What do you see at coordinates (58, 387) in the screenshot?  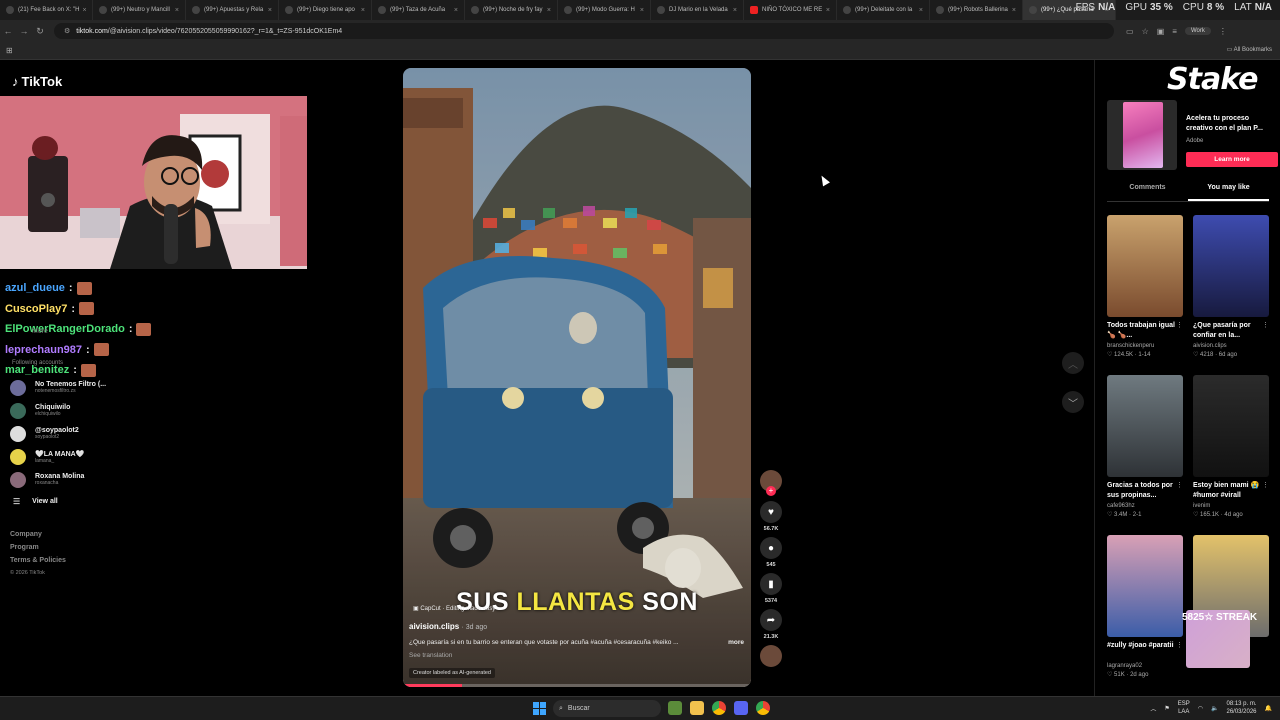 I see `following-item: No Tenemos Filtro (... notenemosfiltro.zs` at bounding box center [58, 387].